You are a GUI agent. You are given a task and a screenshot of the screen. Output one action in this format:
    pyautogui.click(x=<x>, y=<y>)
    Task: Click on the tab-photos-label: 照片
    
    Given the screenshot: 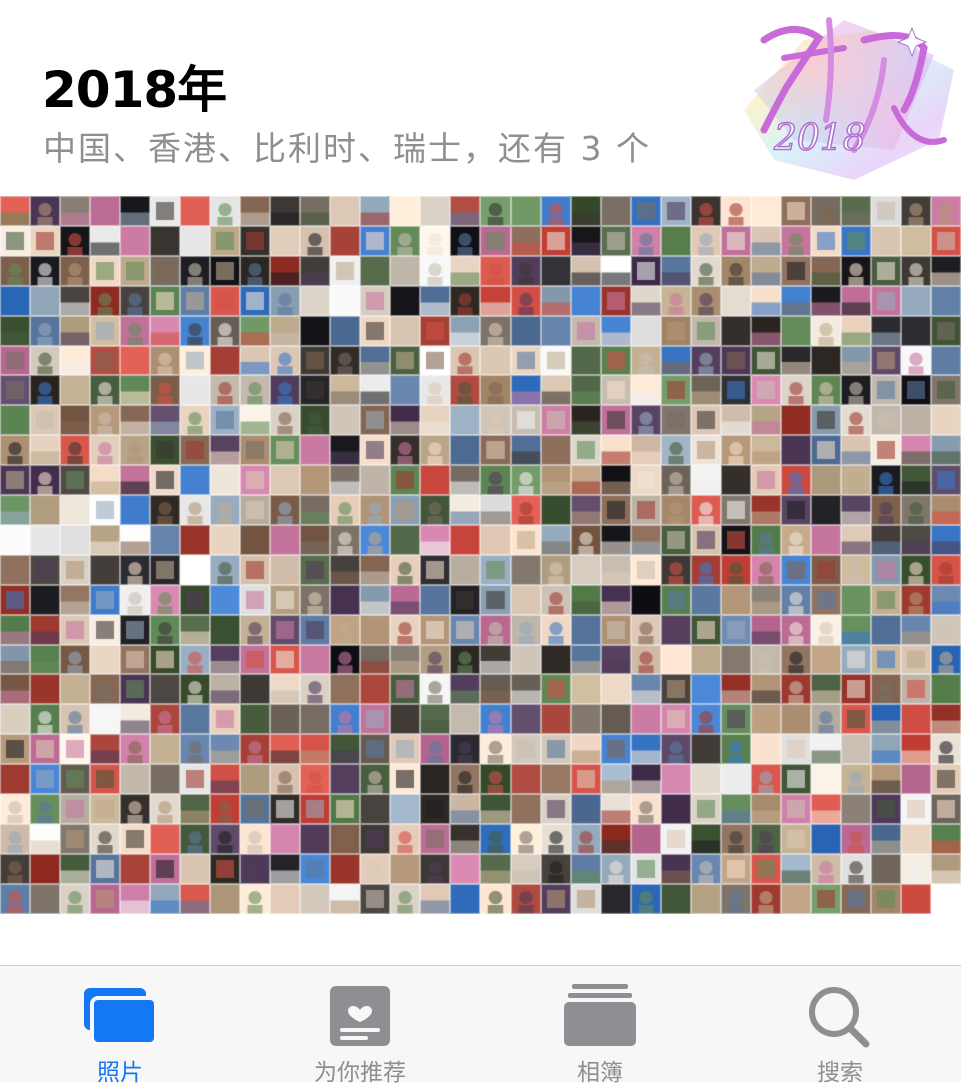 What is the action you would take?
    pyautogui.click(x=120, y=1073)
    